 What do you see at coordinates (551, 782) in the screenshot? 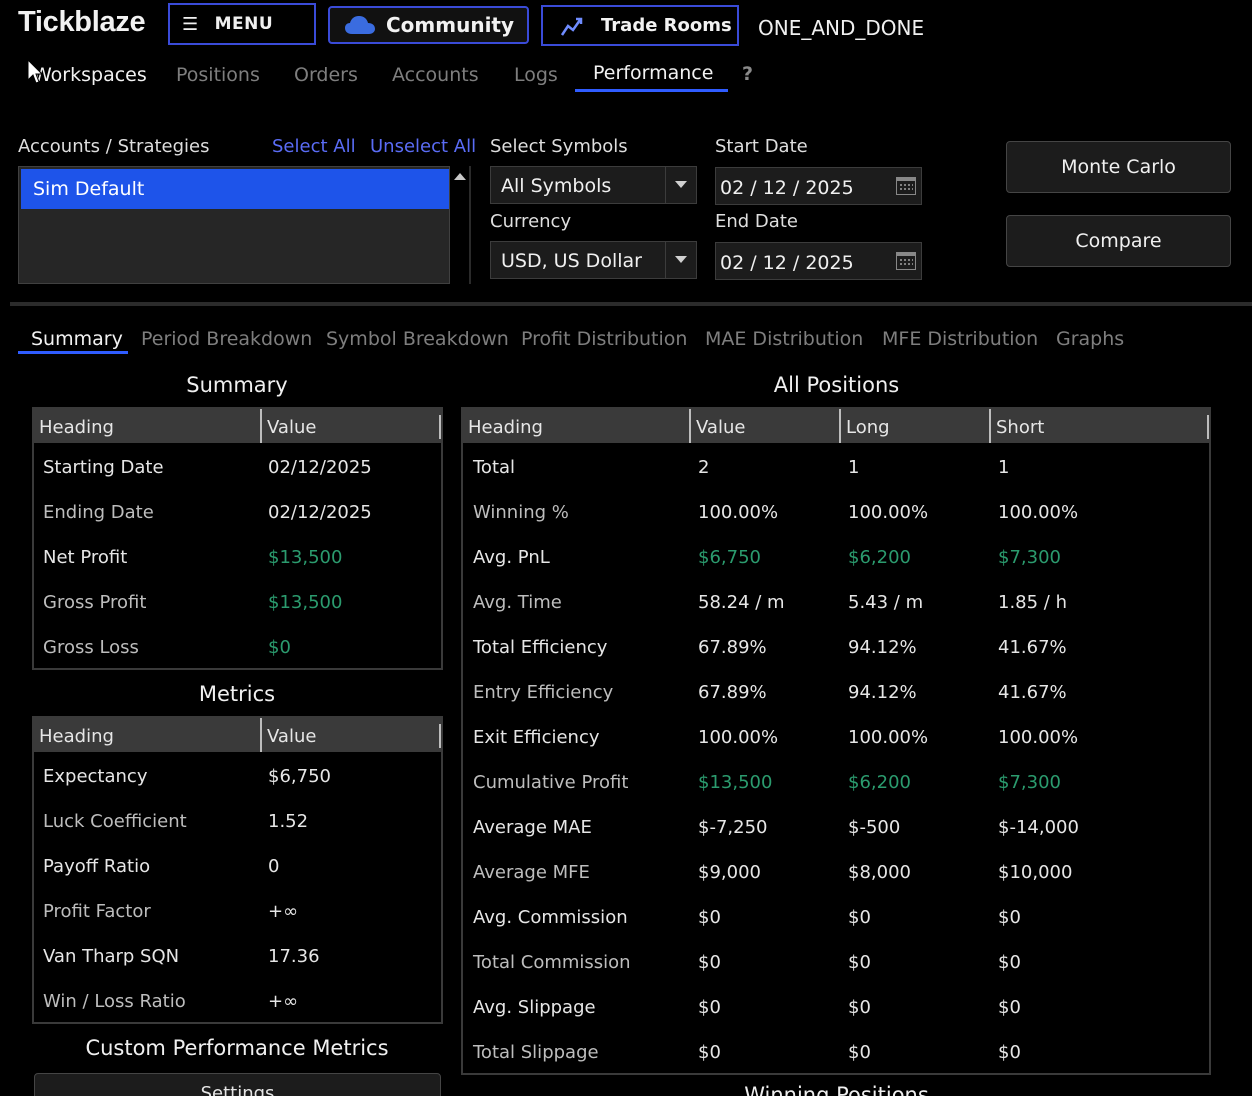
I see `row-heading: Cumulative Profit` at bounding box center [551, 782].